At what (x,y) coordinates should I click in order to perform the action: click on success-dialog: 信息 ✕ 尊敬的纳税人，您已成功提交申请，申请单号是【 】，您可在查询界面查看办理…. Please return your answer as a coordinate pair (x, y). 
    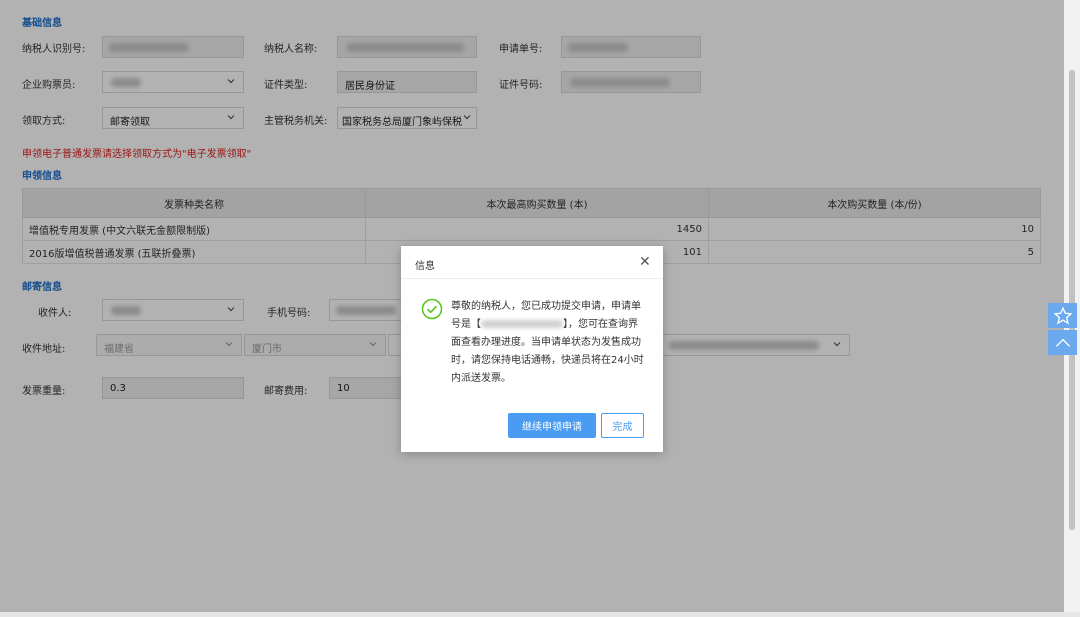
    Looking at the image, I should click on (532, 349).